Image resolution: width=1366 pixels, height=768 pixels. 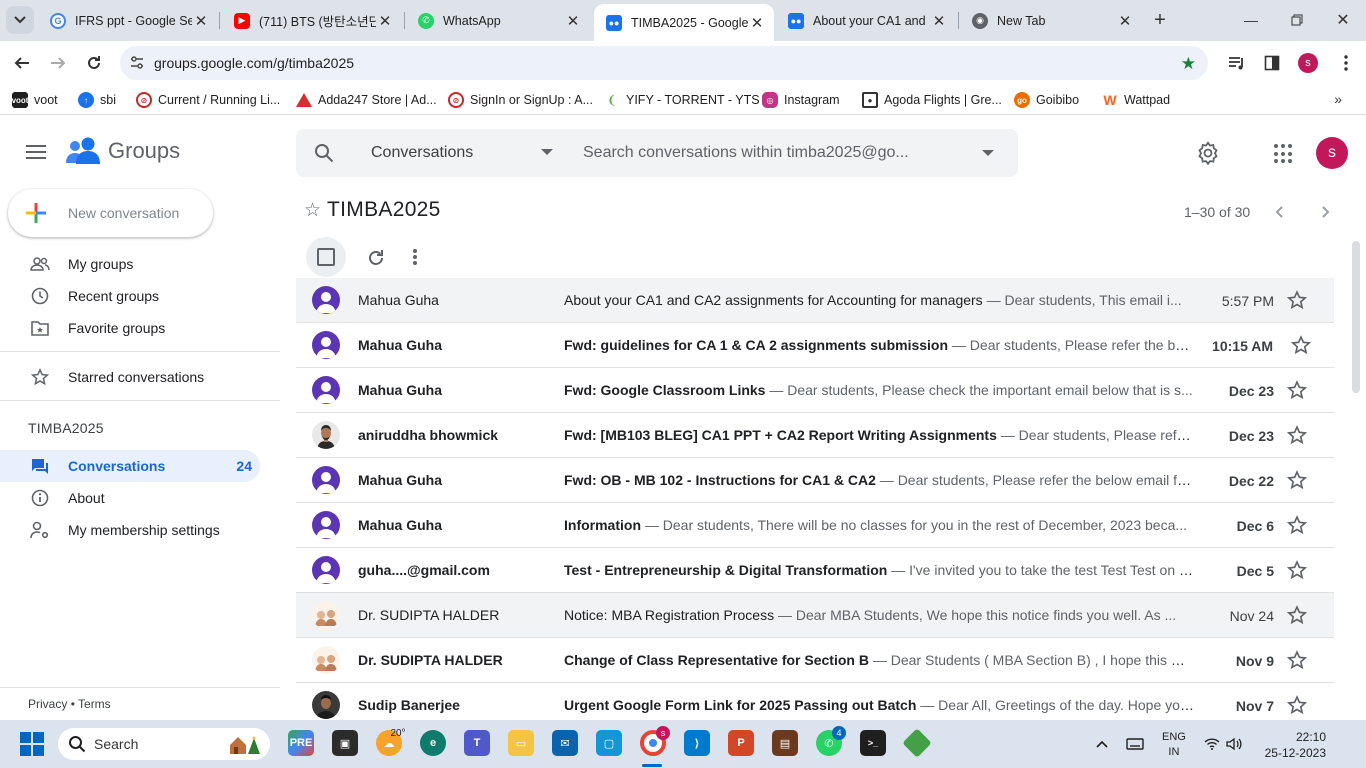 I want to click on bookmark-star-icon: ★, so click(x=1188, y=64).